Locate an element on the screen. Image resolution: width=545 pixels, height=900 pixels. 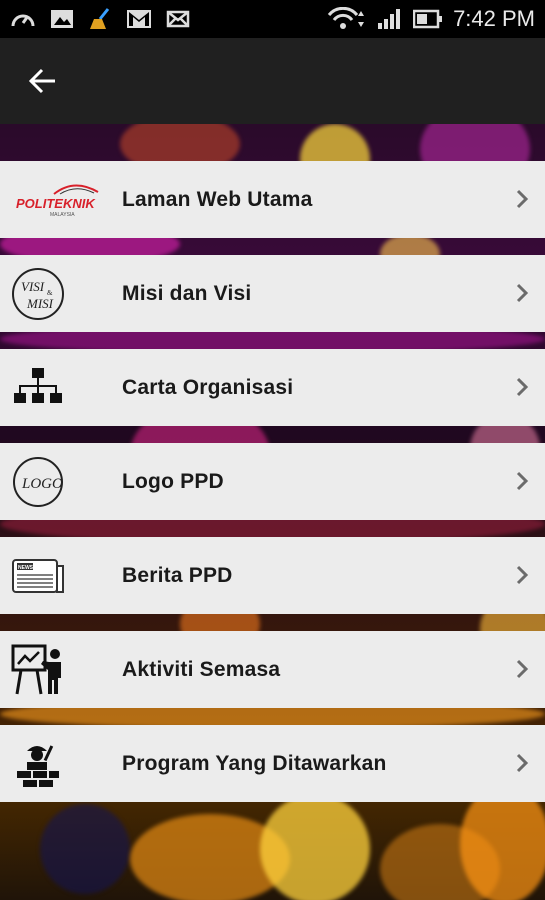
menu-item-program-yang-ditawarkan: Program Yang Ditawarkan is located at coordinates (272, 763).